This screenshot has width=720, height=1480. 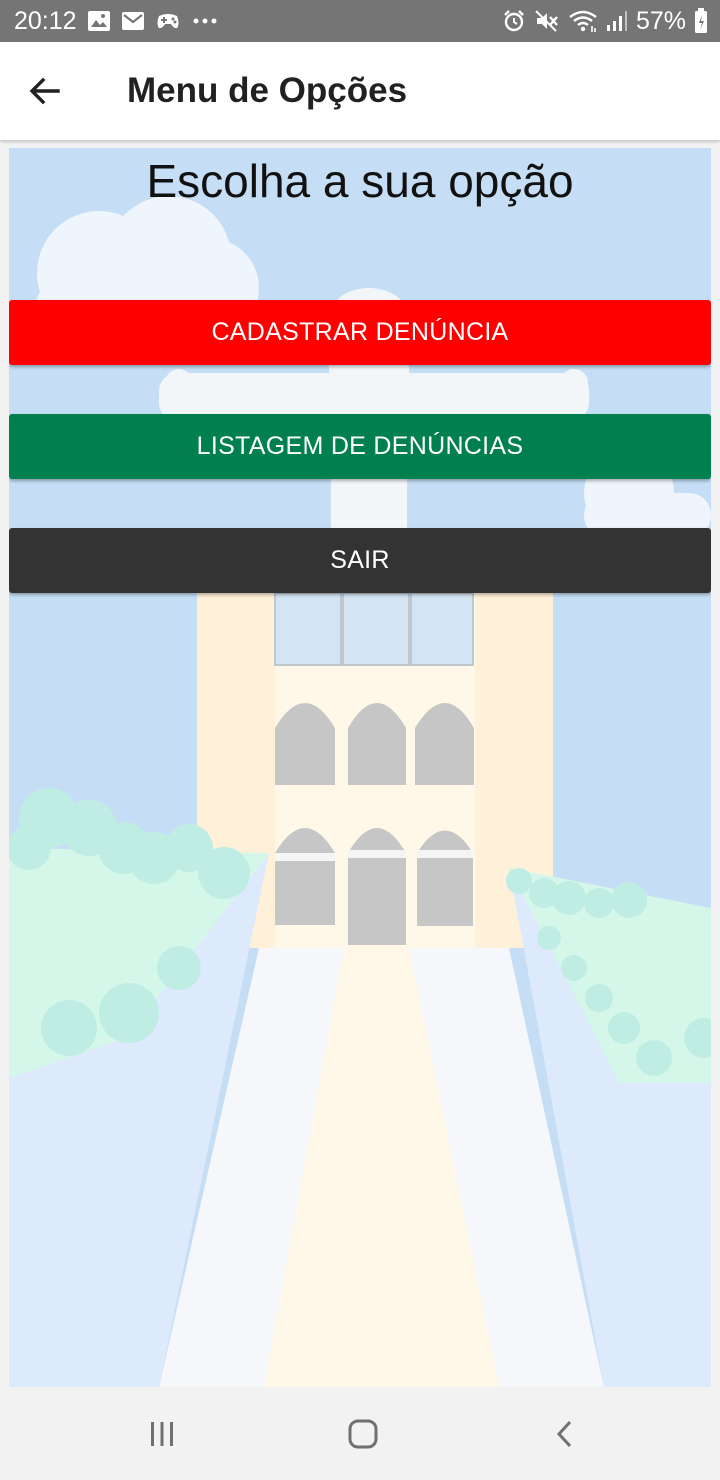 I want to click on home-icon, so click(x=363, y=1434).